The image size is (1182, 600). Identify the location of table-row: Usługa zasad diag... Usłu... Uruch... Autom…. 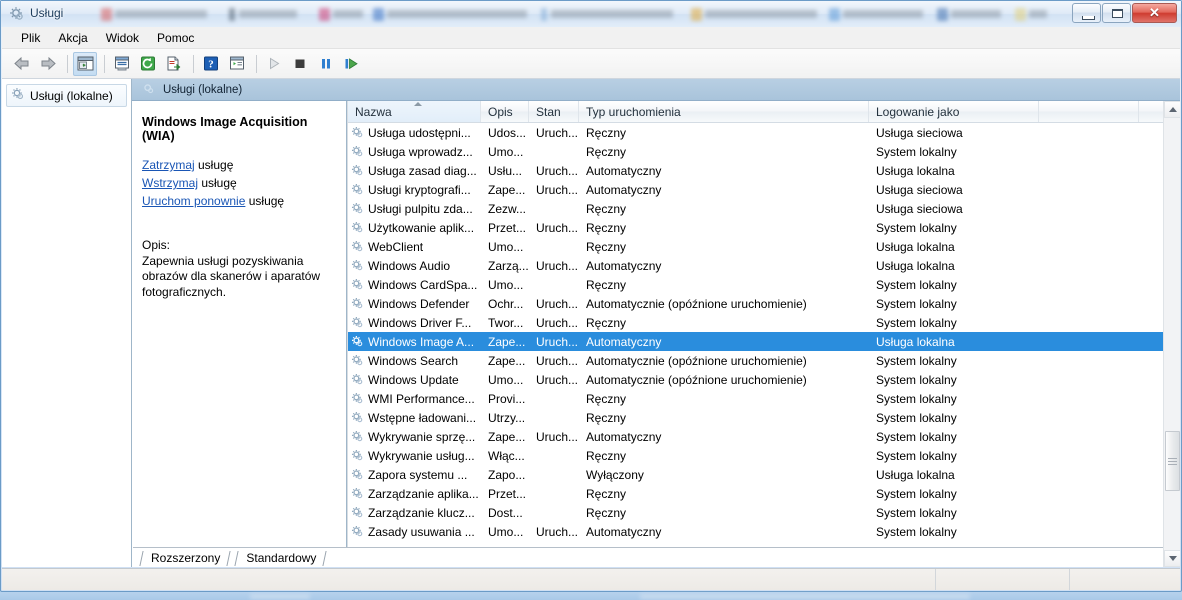
(764, 170).